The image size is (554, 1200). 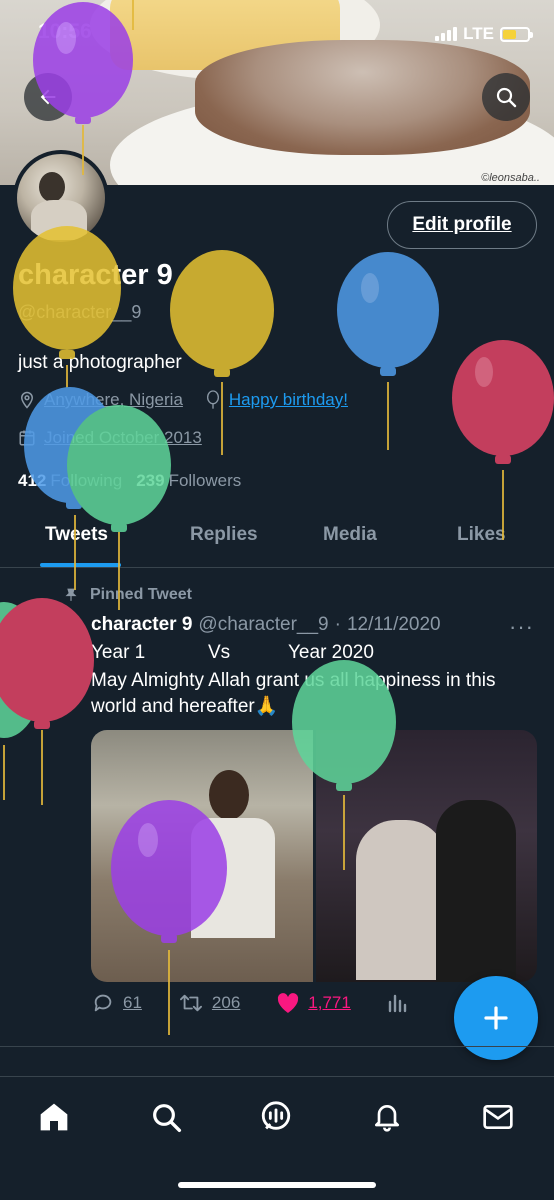 I want to click on analytics-button, so click(x=397, y=1003).